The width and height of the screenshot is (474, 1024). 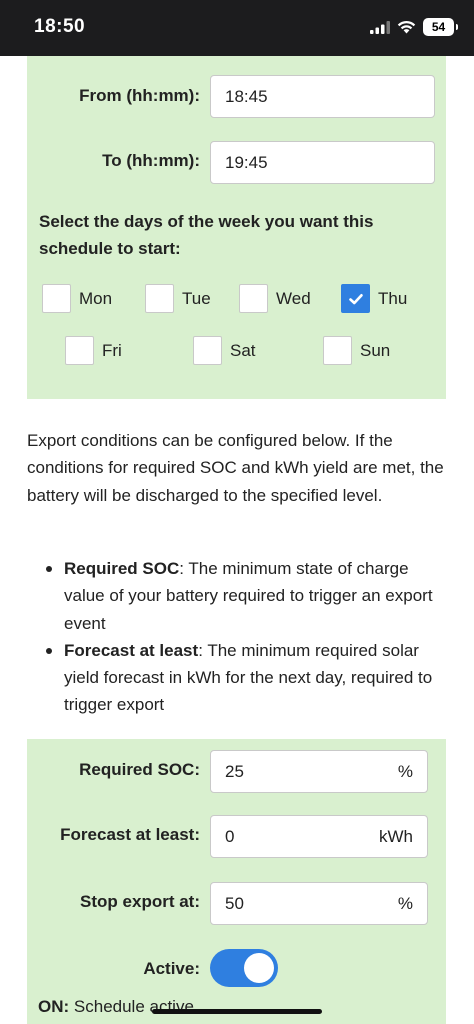 I want to click on forecast-unit: kWh, so click(x=396, y=836).